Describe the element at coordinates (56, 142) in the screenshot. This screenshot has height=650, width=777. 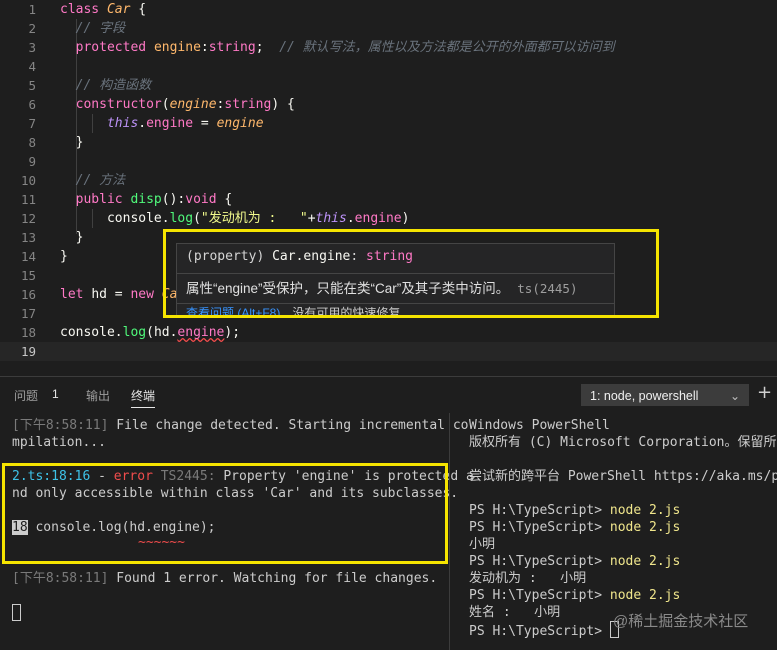
I see `code-line: 8 }` at that location.